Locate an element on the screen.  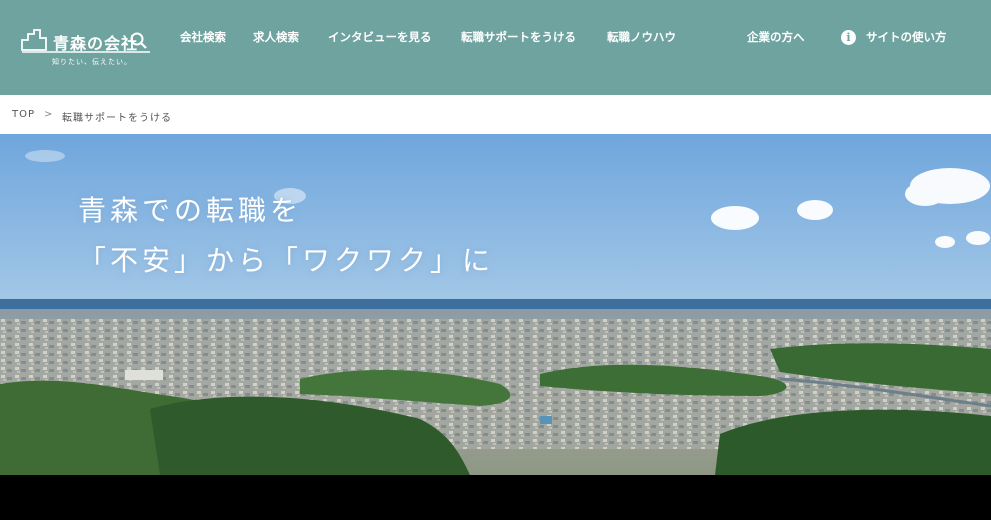
nav-company-search: 会社検索 is located at coordinates (206, 37).